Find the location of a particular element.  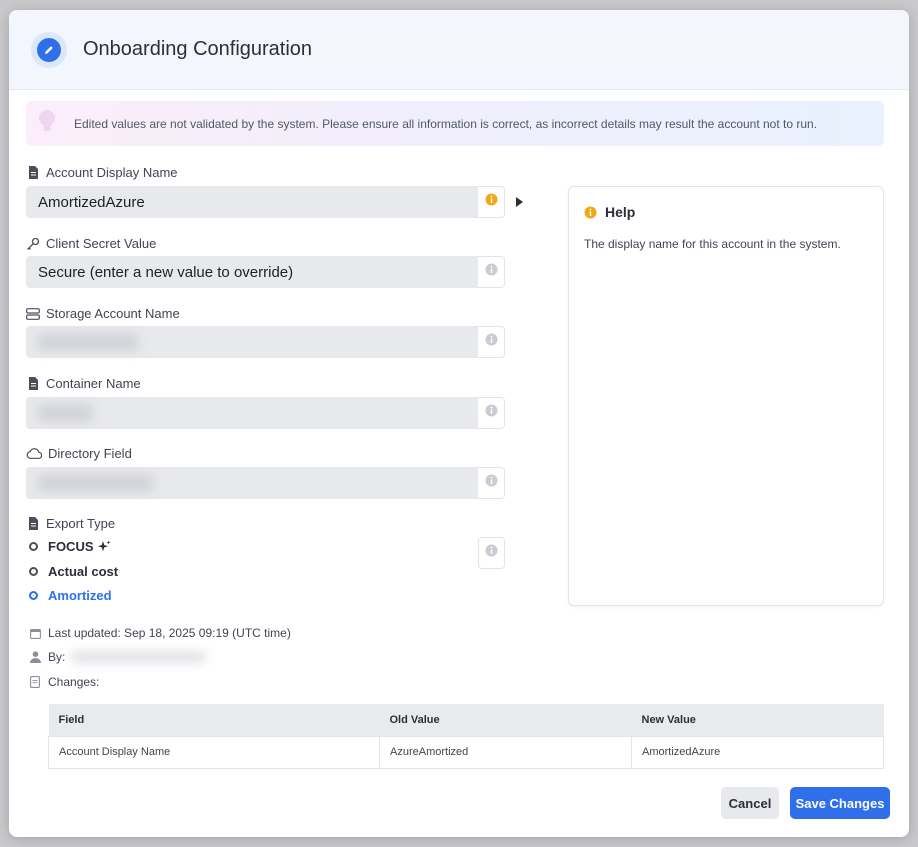

info-button-display-name is located at coordinates (491, 202).